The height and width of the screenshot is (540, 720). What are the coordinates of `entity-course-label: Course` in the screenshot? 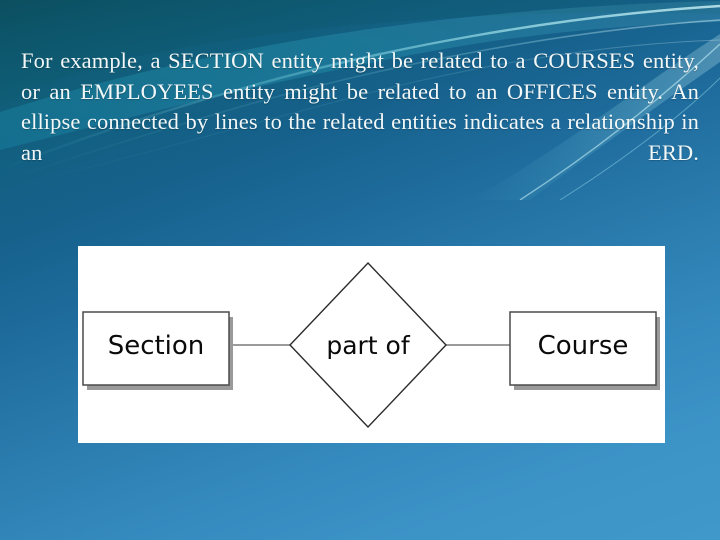 It's located at (583, 346).